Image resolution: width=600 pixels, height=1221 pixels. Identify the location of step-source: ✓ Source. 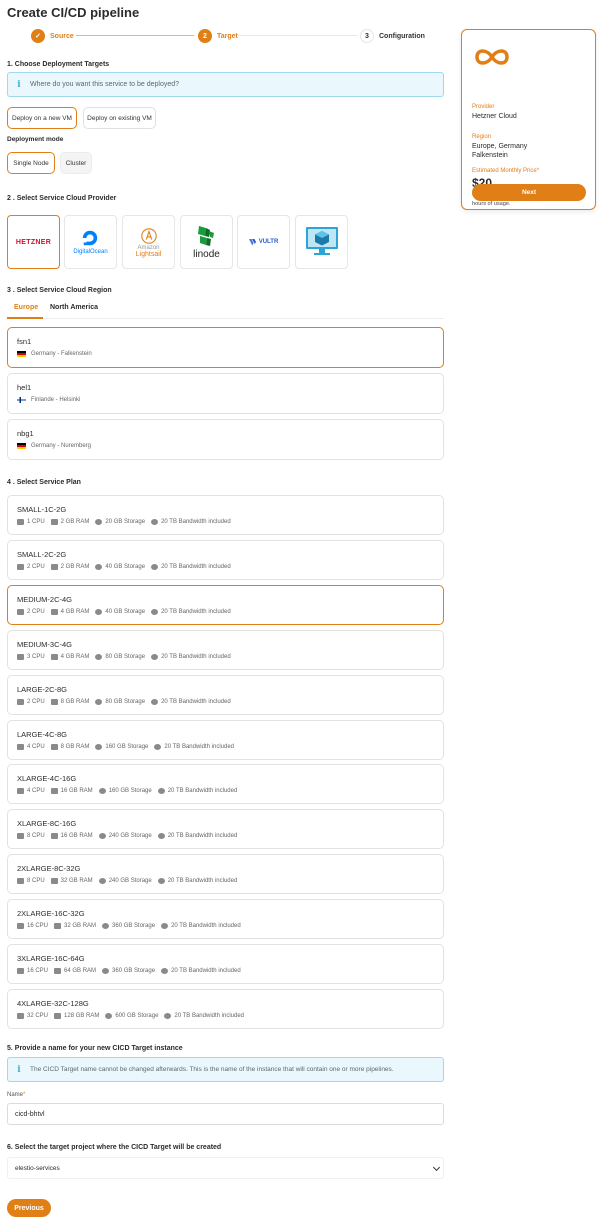
(52, 36).